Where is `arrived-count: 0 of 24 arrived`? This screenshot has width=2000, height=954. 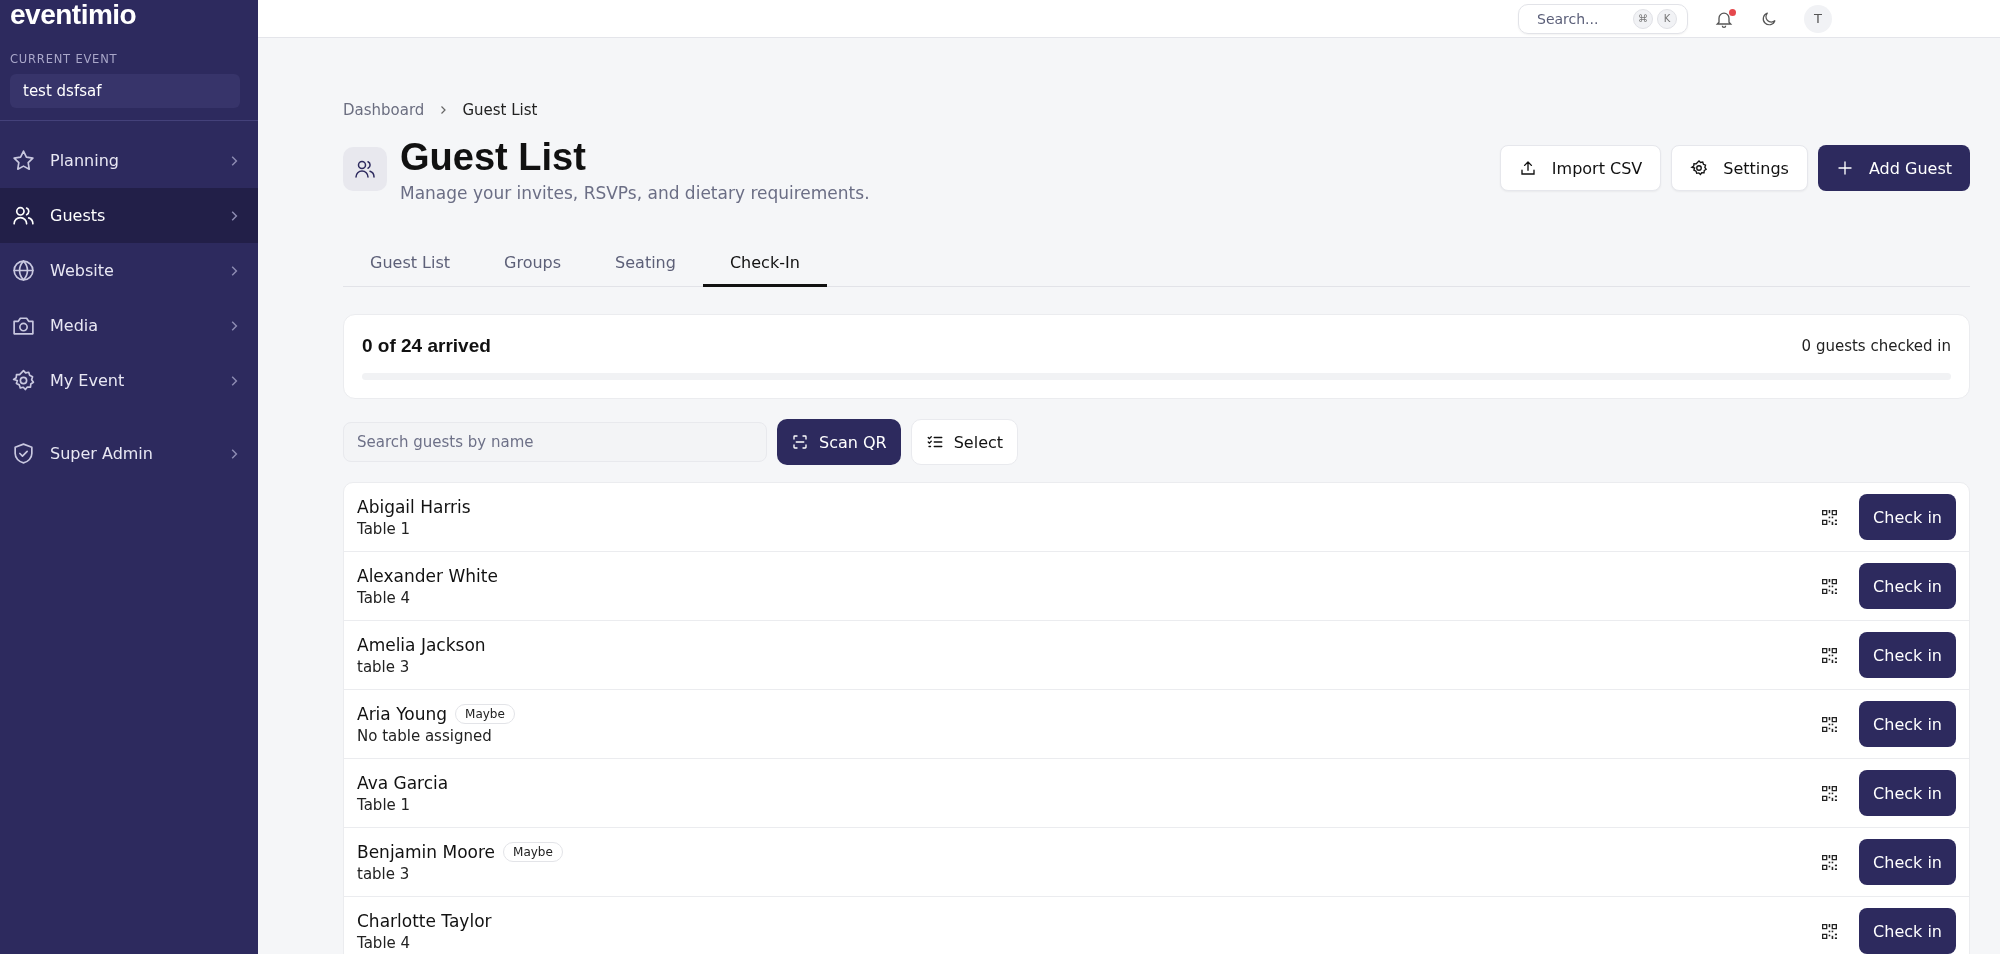
arrived-count: 0 of 24 arrived is located at coordinates (426, 346).